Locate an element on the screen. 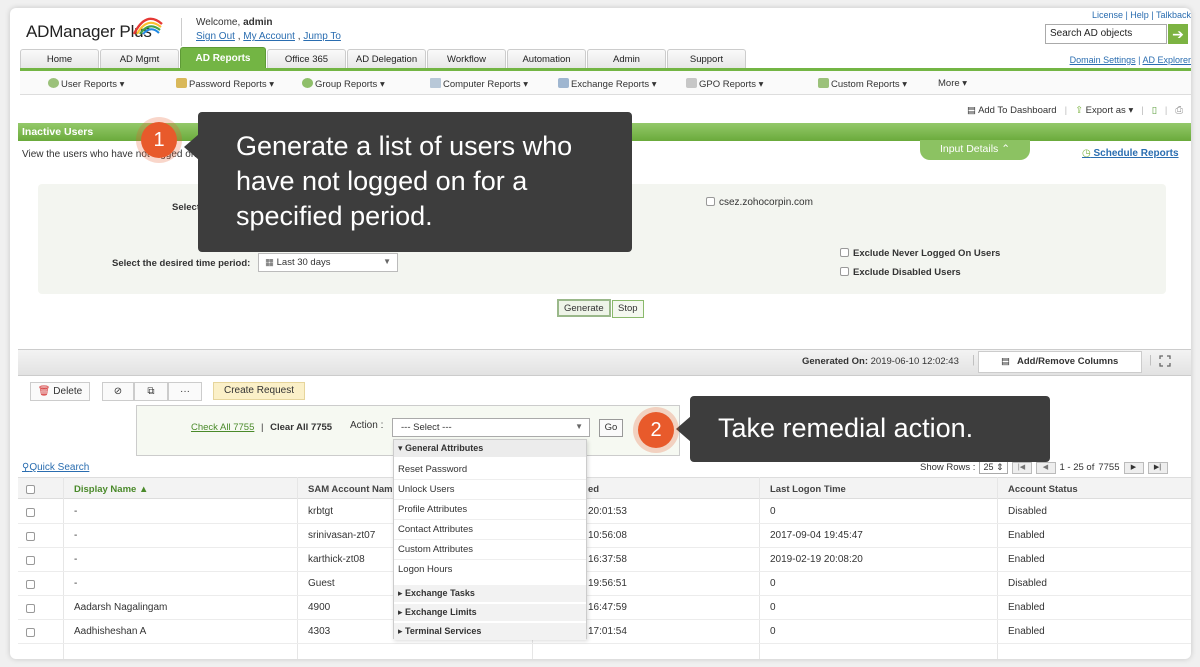 This screenshot has height=667, width=1200. schedule-reports-link: ◷ Schedule Reports is located at coordinates (1130, 153).